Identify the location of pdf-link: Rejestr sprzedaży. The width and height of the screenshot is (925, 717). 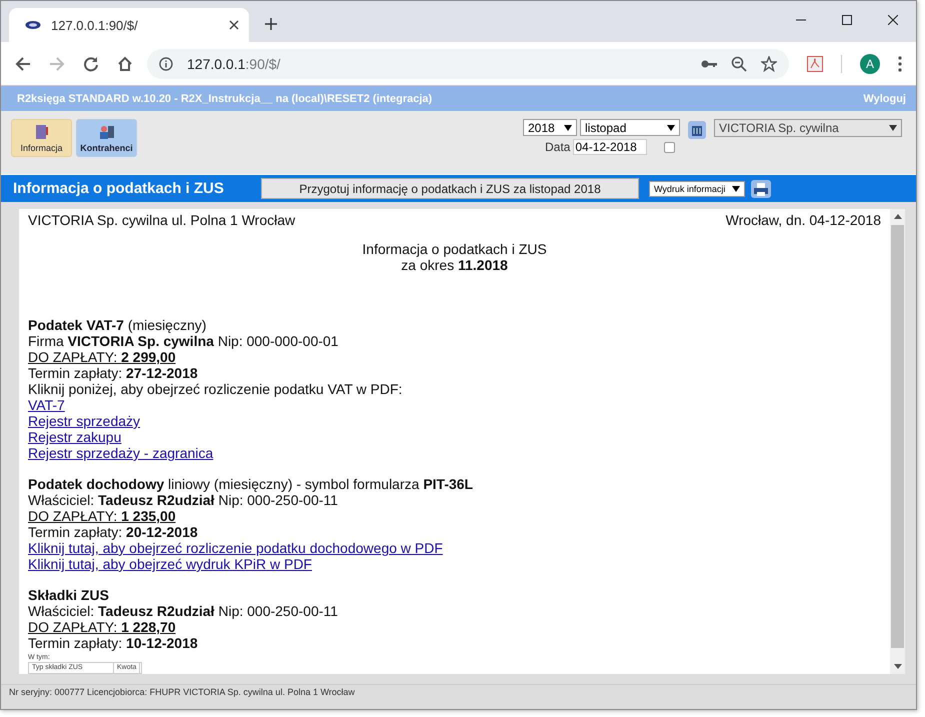
(84, 421).